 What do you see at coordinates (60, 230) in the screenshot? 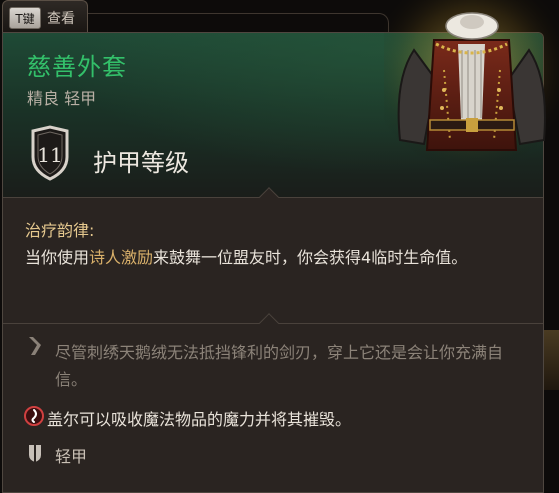
I see `passive-title: 治疗韵律:` at bounding box center [60, 230].